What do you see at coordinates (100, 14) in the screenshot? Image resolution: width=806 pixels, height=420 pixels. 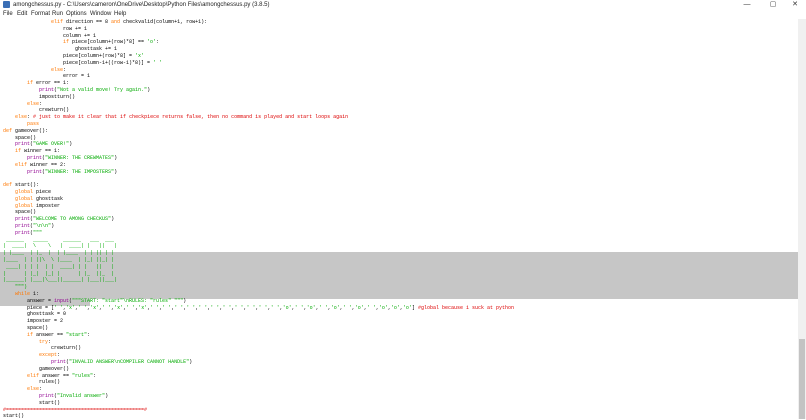 I see `menu-window: Window` at bounding box center [100, 14].